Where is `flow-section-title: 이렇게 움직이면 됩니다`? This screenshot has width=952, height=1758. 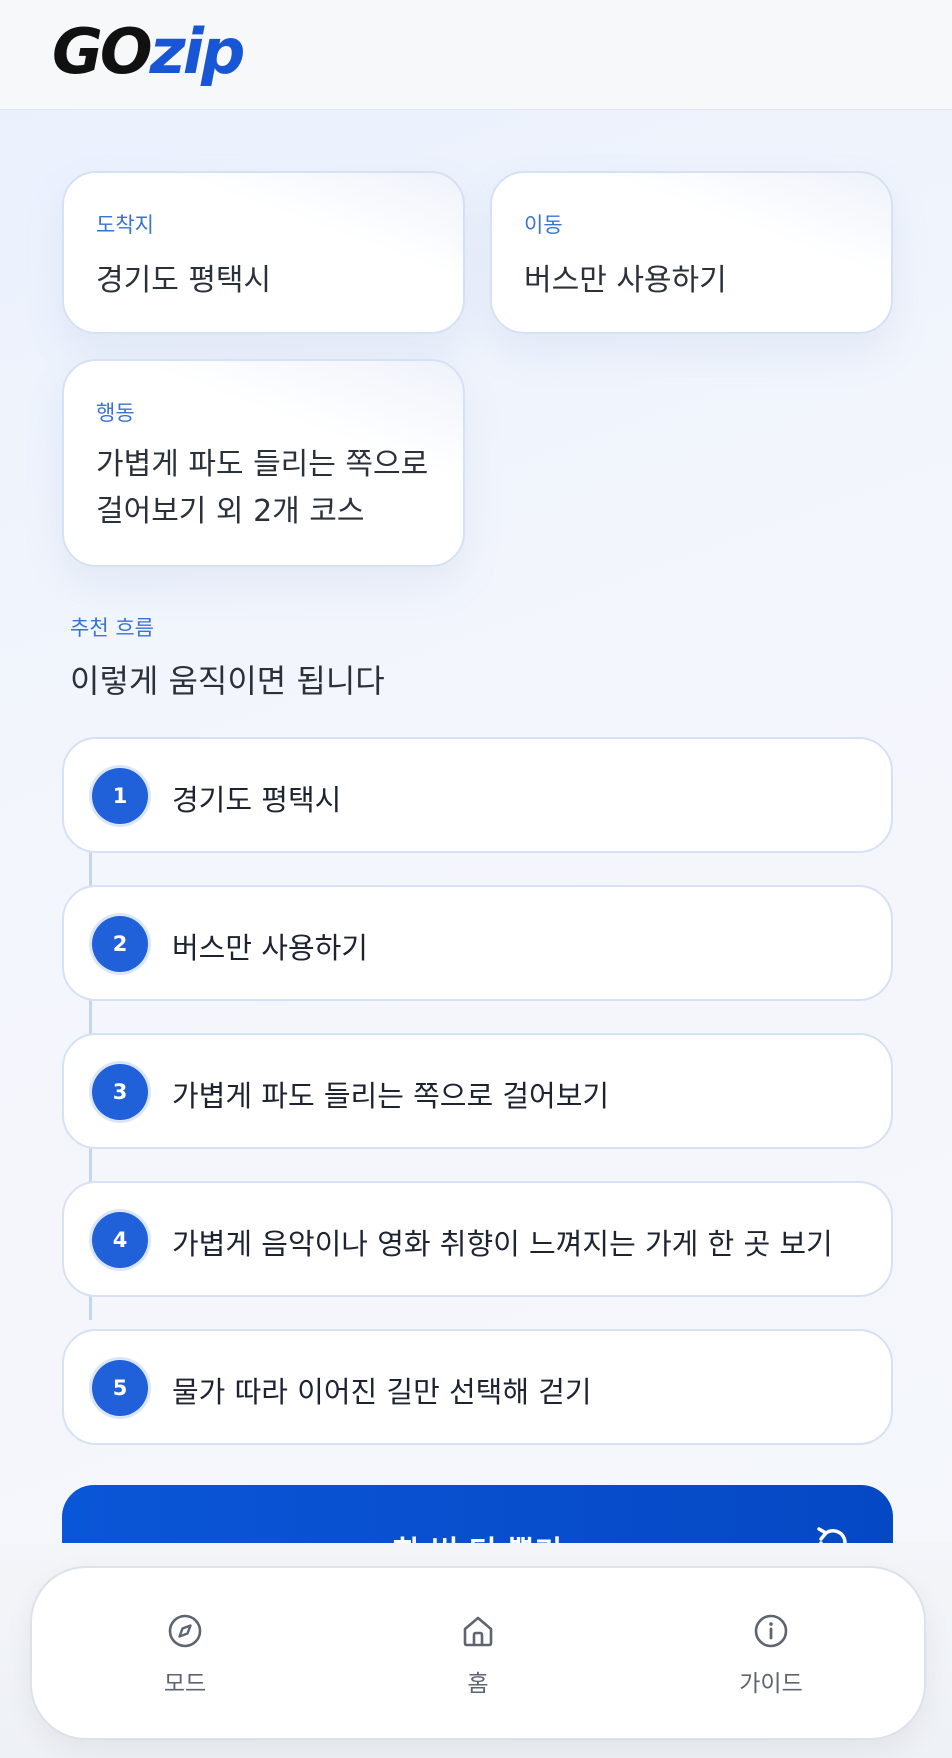
flow-section-title: 이렇게 움직이면 됩니다 is located at coordinates (227, 681).